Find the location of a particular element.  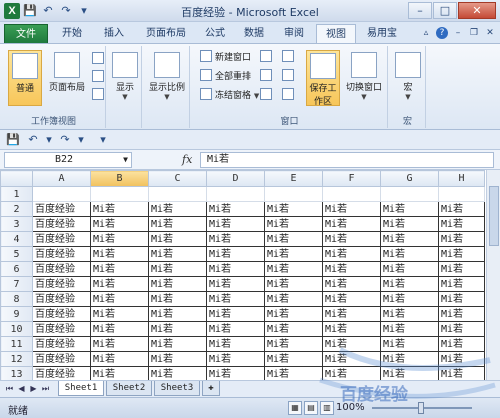

tab-view: 视图 is located at coordinates (336, 33).